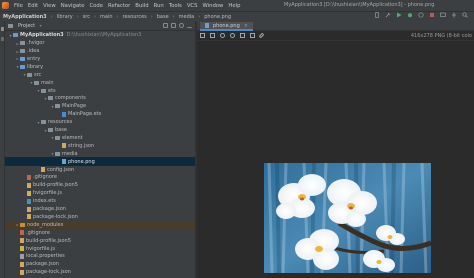  Describe the element at coordinates (45, 256) in the screenshot. I see `tree-item-label: local.properties` at that location.